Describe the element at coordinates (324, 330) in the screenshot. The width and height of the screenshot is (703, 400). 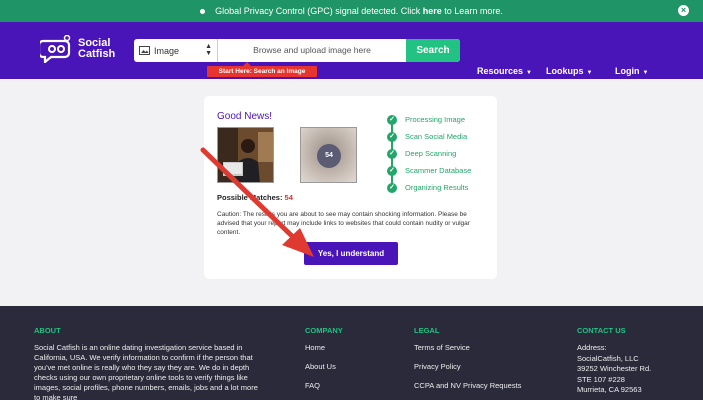
I see `footer-company-heading: COMPANY` at that location.